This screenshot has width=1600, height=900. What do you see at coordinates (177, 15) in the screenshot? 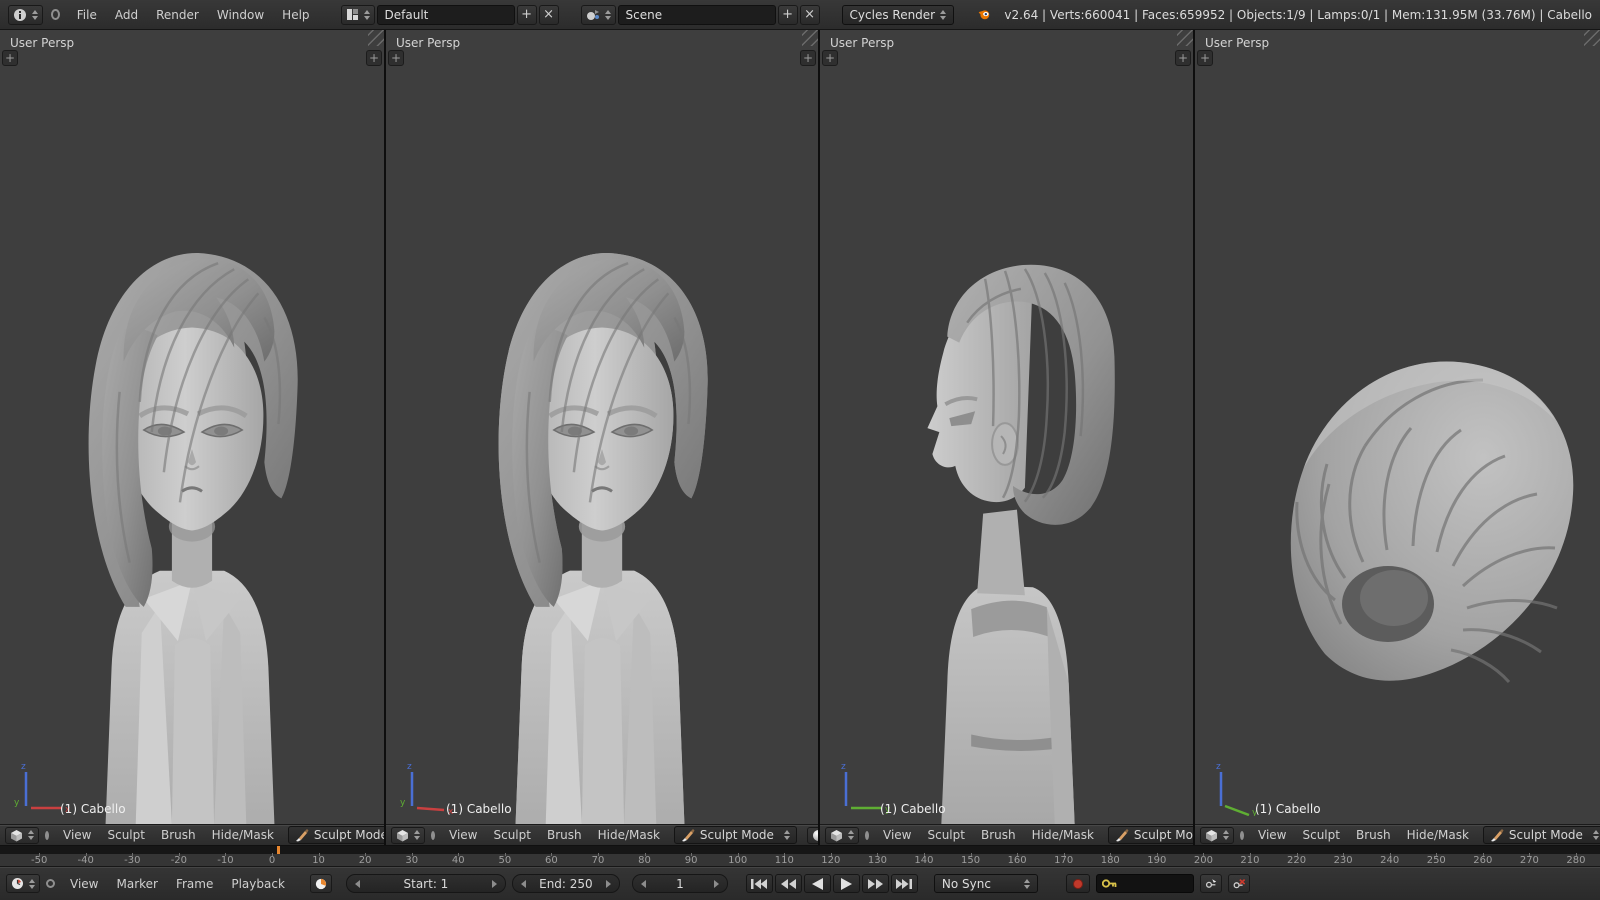
I see `topbar-menu-render: Render` at bounding box center [177, 15].